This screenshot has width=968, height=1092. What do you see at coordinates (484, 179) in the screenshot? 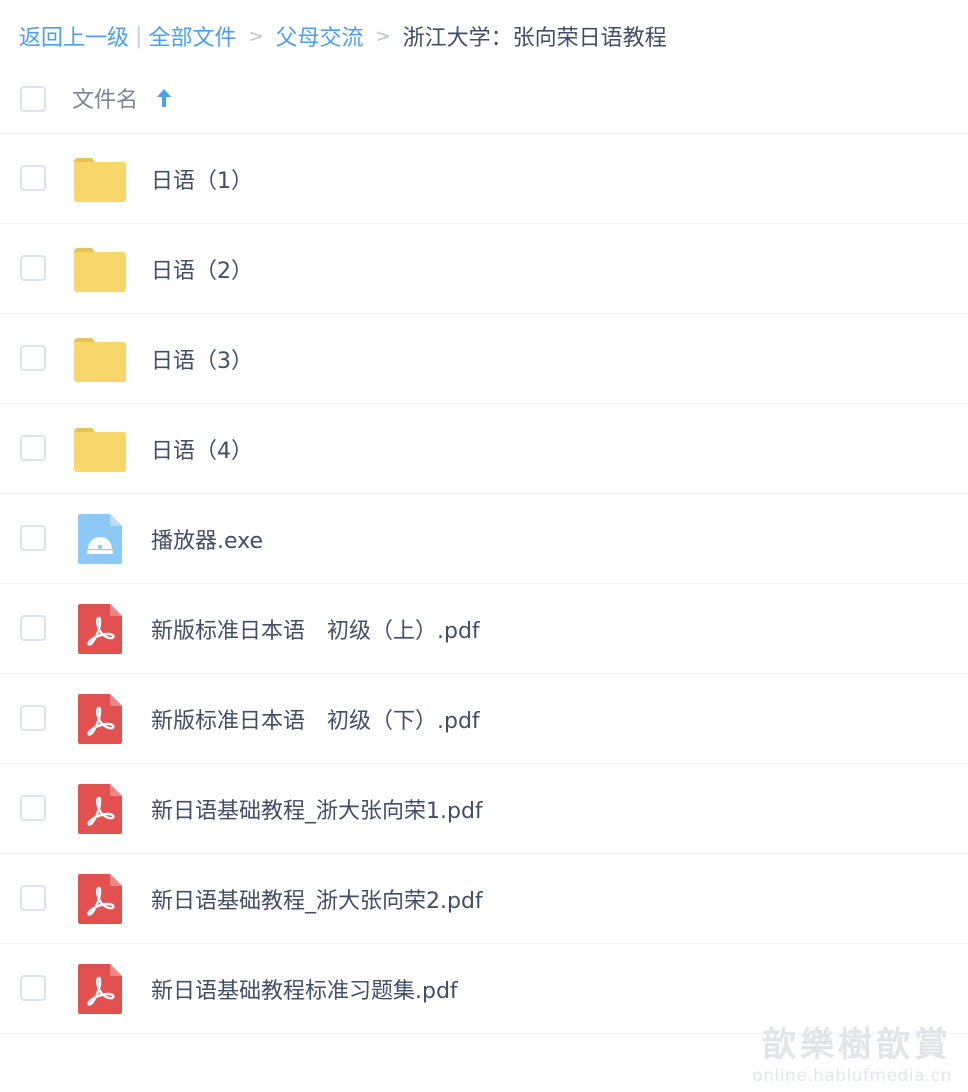
I see `file-row: 日语（1）` at bounding box center [484, 179].